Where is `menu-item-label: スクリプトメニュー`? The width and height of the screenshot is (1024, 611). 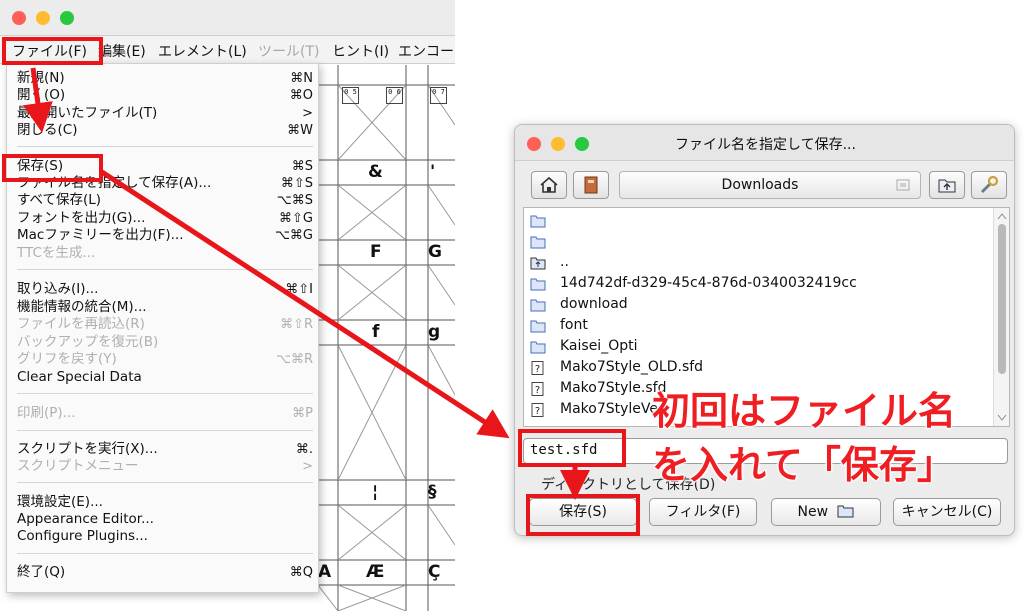 menu-item-label: スクリプトメニュー is located at coordinates (78, 466).